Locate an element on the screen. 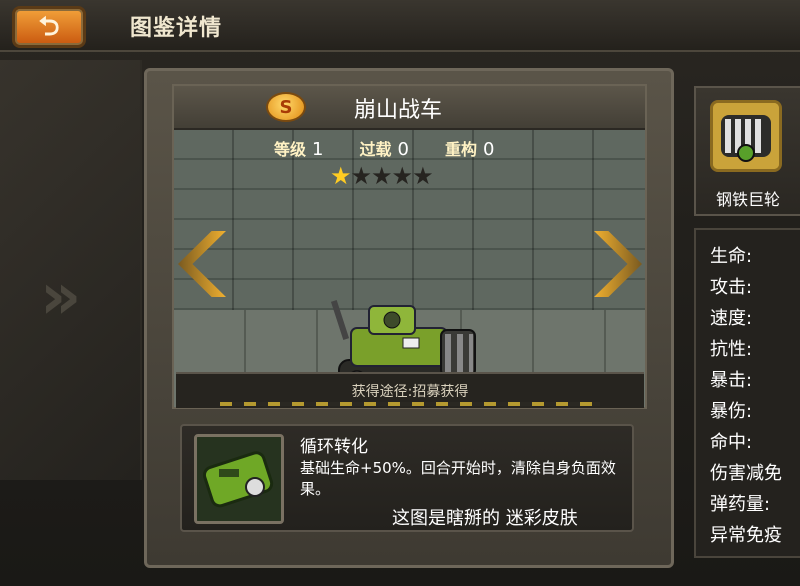  annotation-text: 这图是瞎掰的 迷彩皮肤 is located at coordinates (485, 518).